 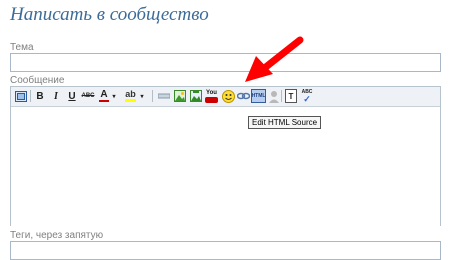 What do you see at coordinates (57, 235) in the screenshot?
I see `tags-label: Теги, через запятую` at bounding box center [57, 235].